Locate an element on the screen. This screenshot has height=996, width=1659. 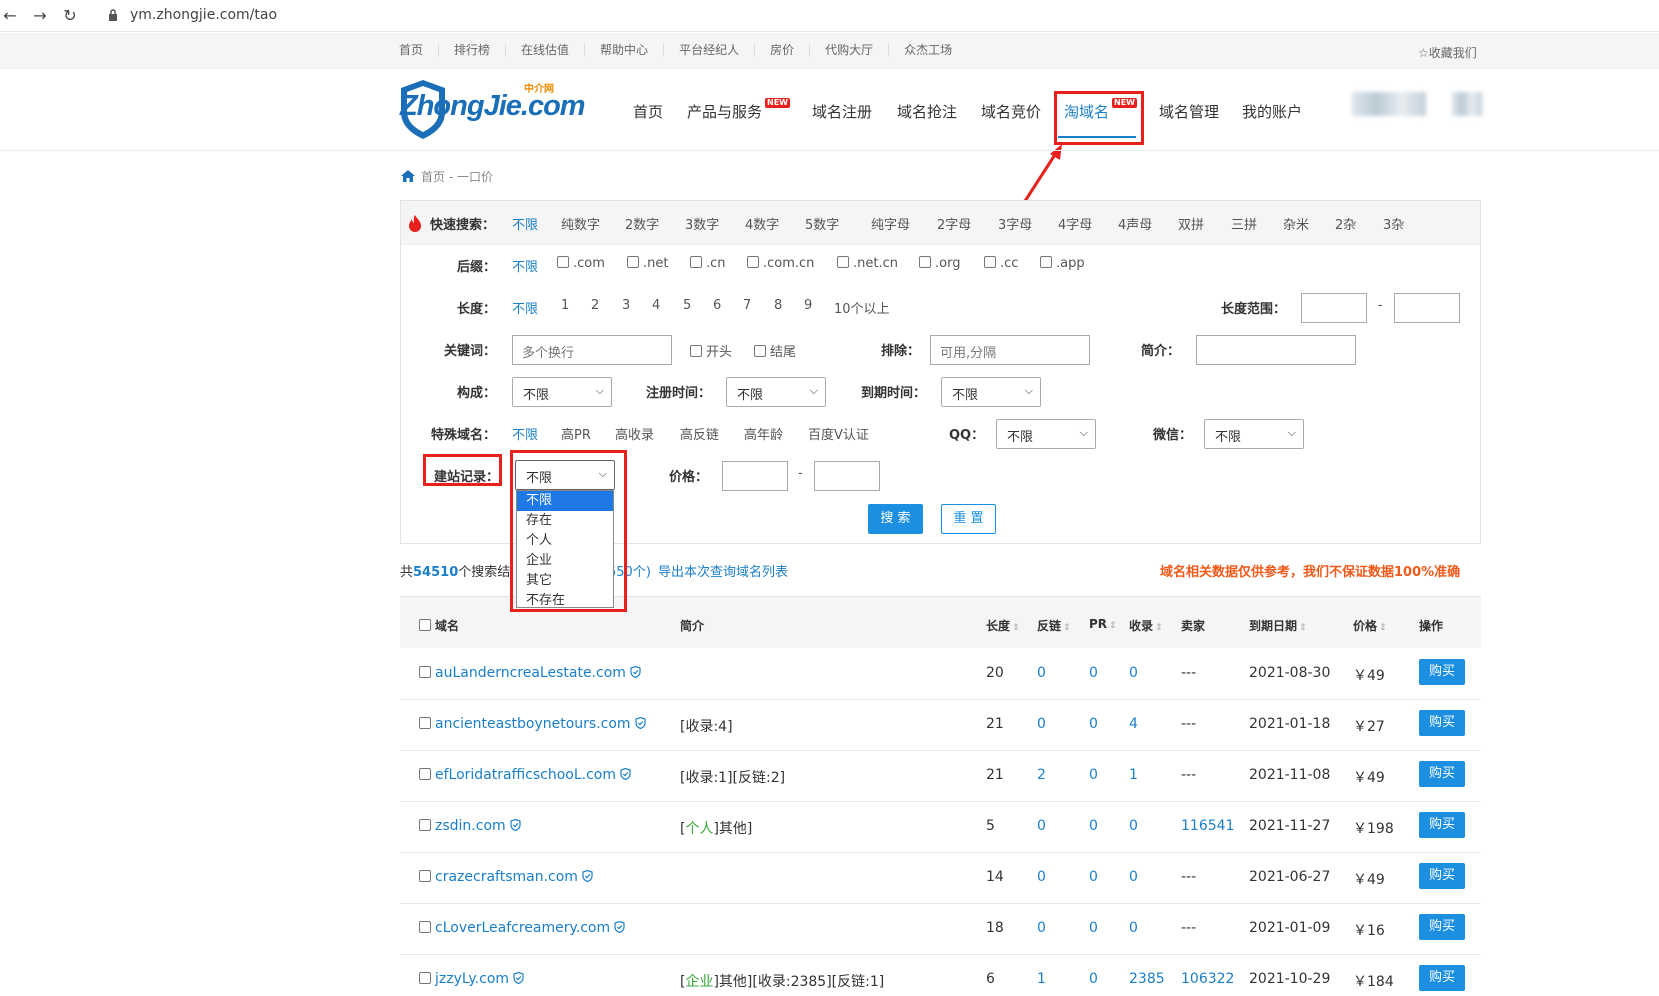
row-domain: ancienteastboynetours.com is located at coordinates (532, 724).